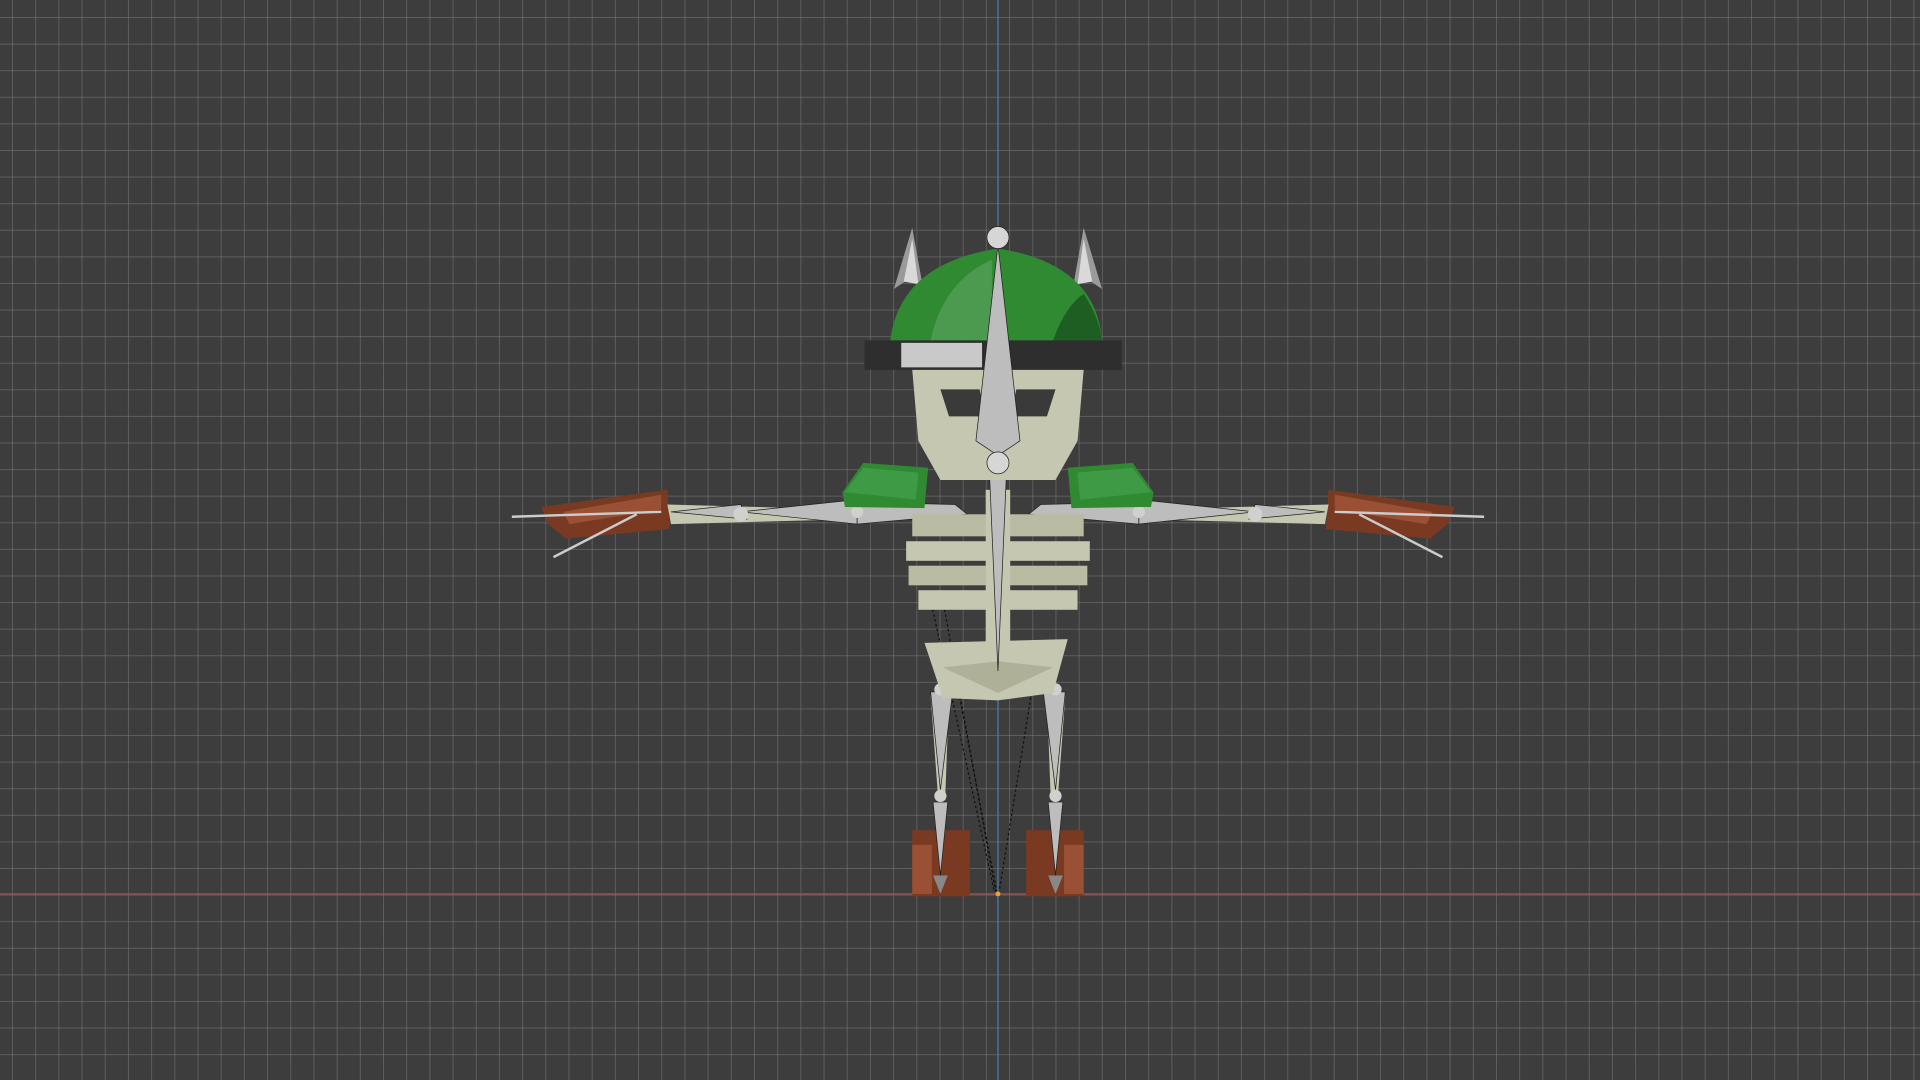  I want to click on neck-joint, so click(998, 463).